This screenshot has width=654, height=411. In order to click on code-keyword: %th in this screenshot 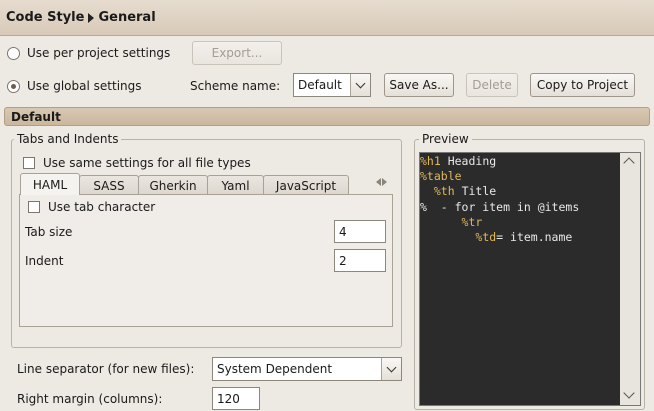, I will do `click(444, 191)`.